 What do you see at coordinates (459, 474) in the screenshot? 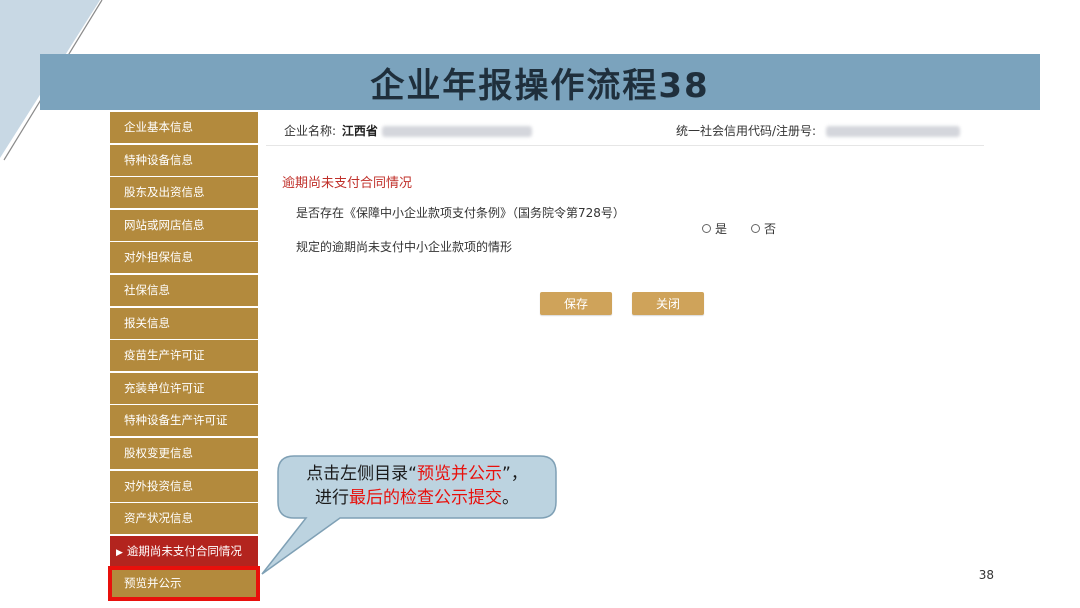
I see `callout-highlight: 预览并公示` at bounding box center [459, 474].